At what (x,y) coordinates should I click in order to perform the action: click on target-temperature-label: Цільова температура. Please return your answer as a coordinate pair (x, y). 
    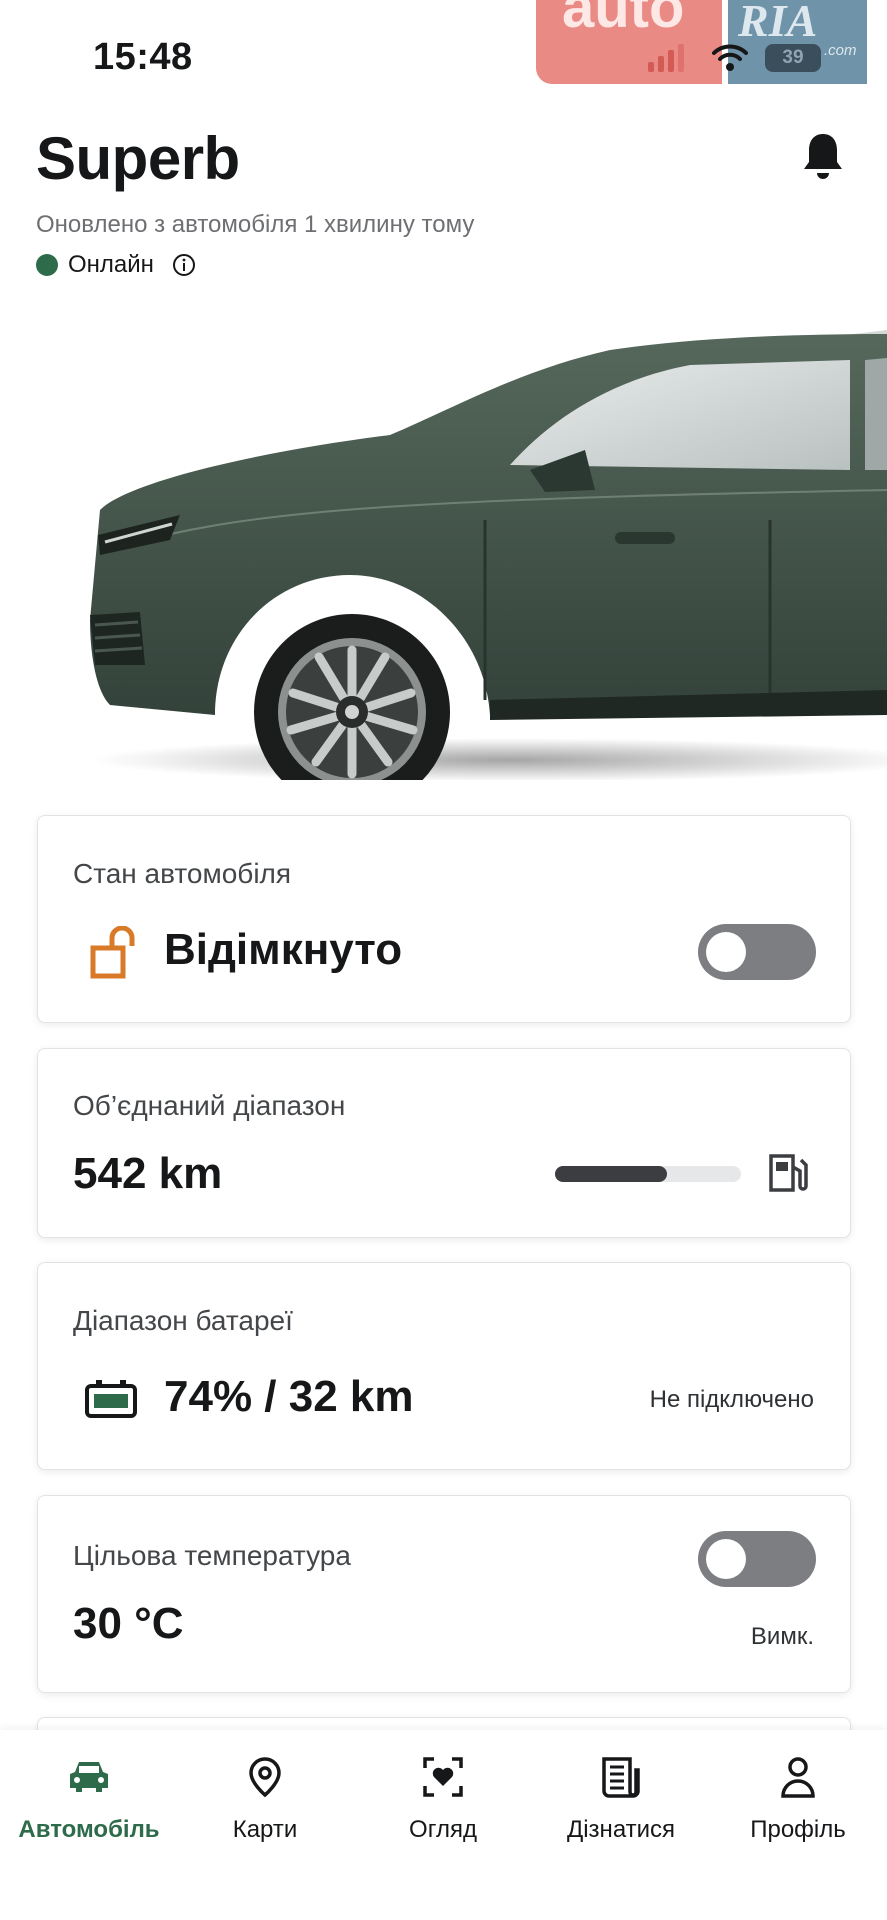
    Looking at the image, I should click on (212, 1555).